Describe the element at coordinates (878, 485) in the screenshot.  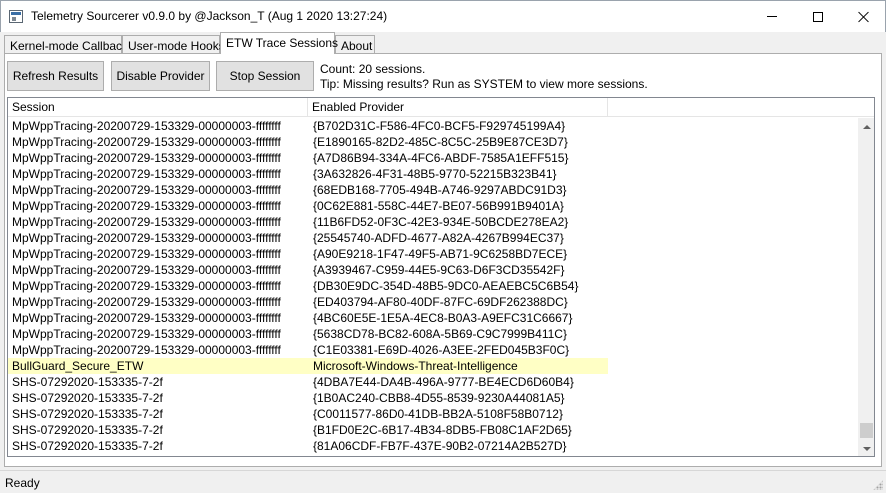
I see `resize-grip-icon` at that location.